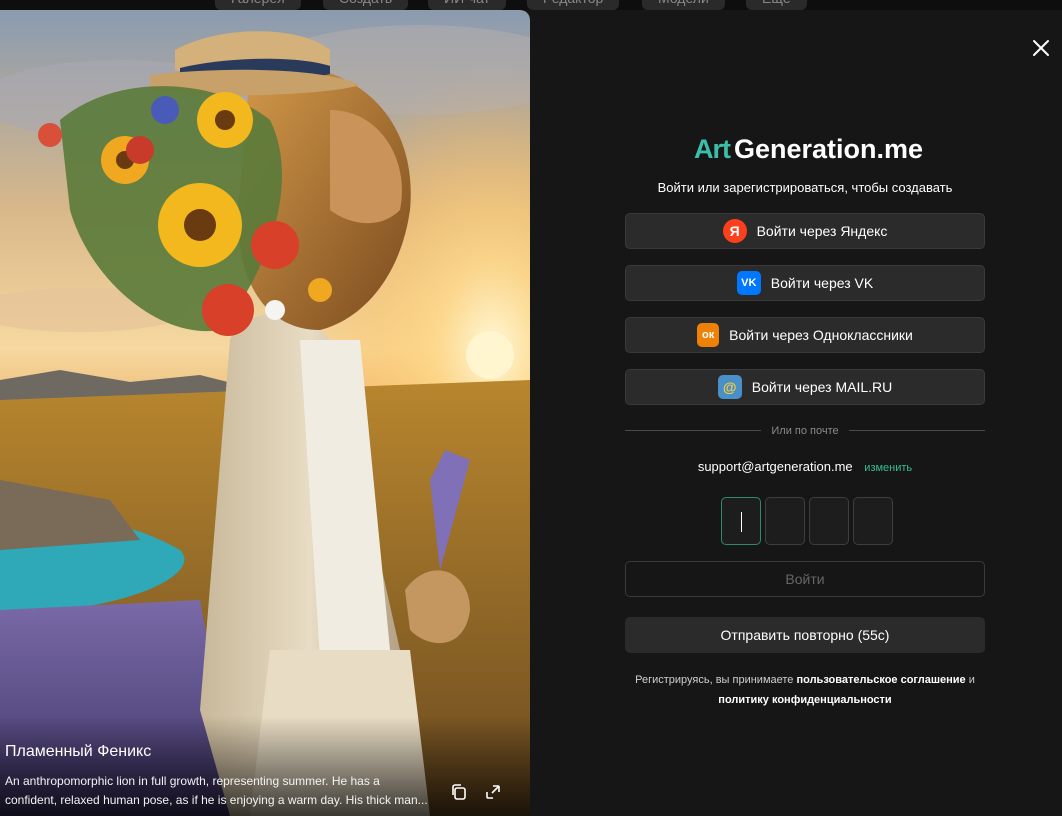 The width and height of the screenshot is (1062, 816). What do you see at coordinates (741, 521) in the screenshot?
I see `code-digit-1-input` at bounding box center [741, 521].